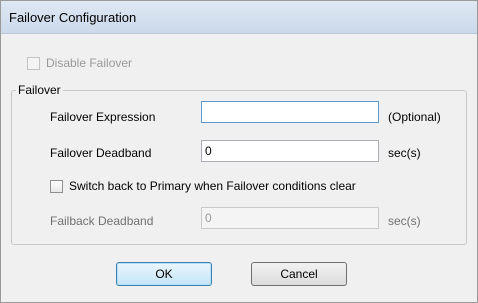 The width and height of the screenshot is (478, 303). What do you see at coordinates (89, 63) in the screenshot?
I see `disable-failover-label: Disable Failover` at bounding box center [89, 63].